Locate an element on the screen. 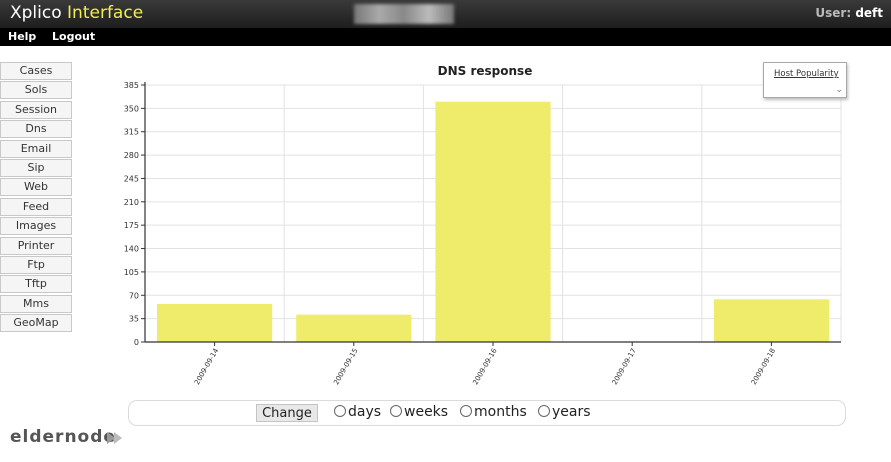 This screenshot has width=891, height=462. app-brand: Xplico Interface is located at coordinates (76, 13).